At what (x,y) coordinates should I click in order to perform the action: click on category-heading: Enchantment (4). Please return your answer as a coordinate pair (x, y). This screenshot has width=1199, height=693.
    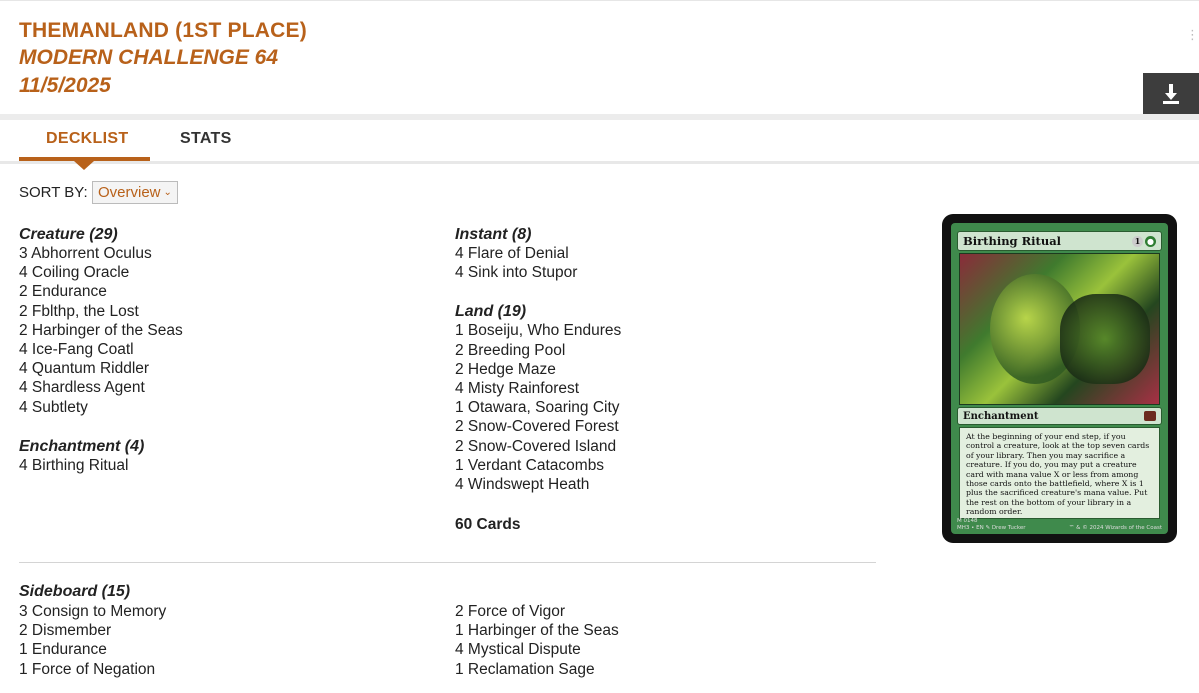
    Looking at the image, I should click on (82, 446).